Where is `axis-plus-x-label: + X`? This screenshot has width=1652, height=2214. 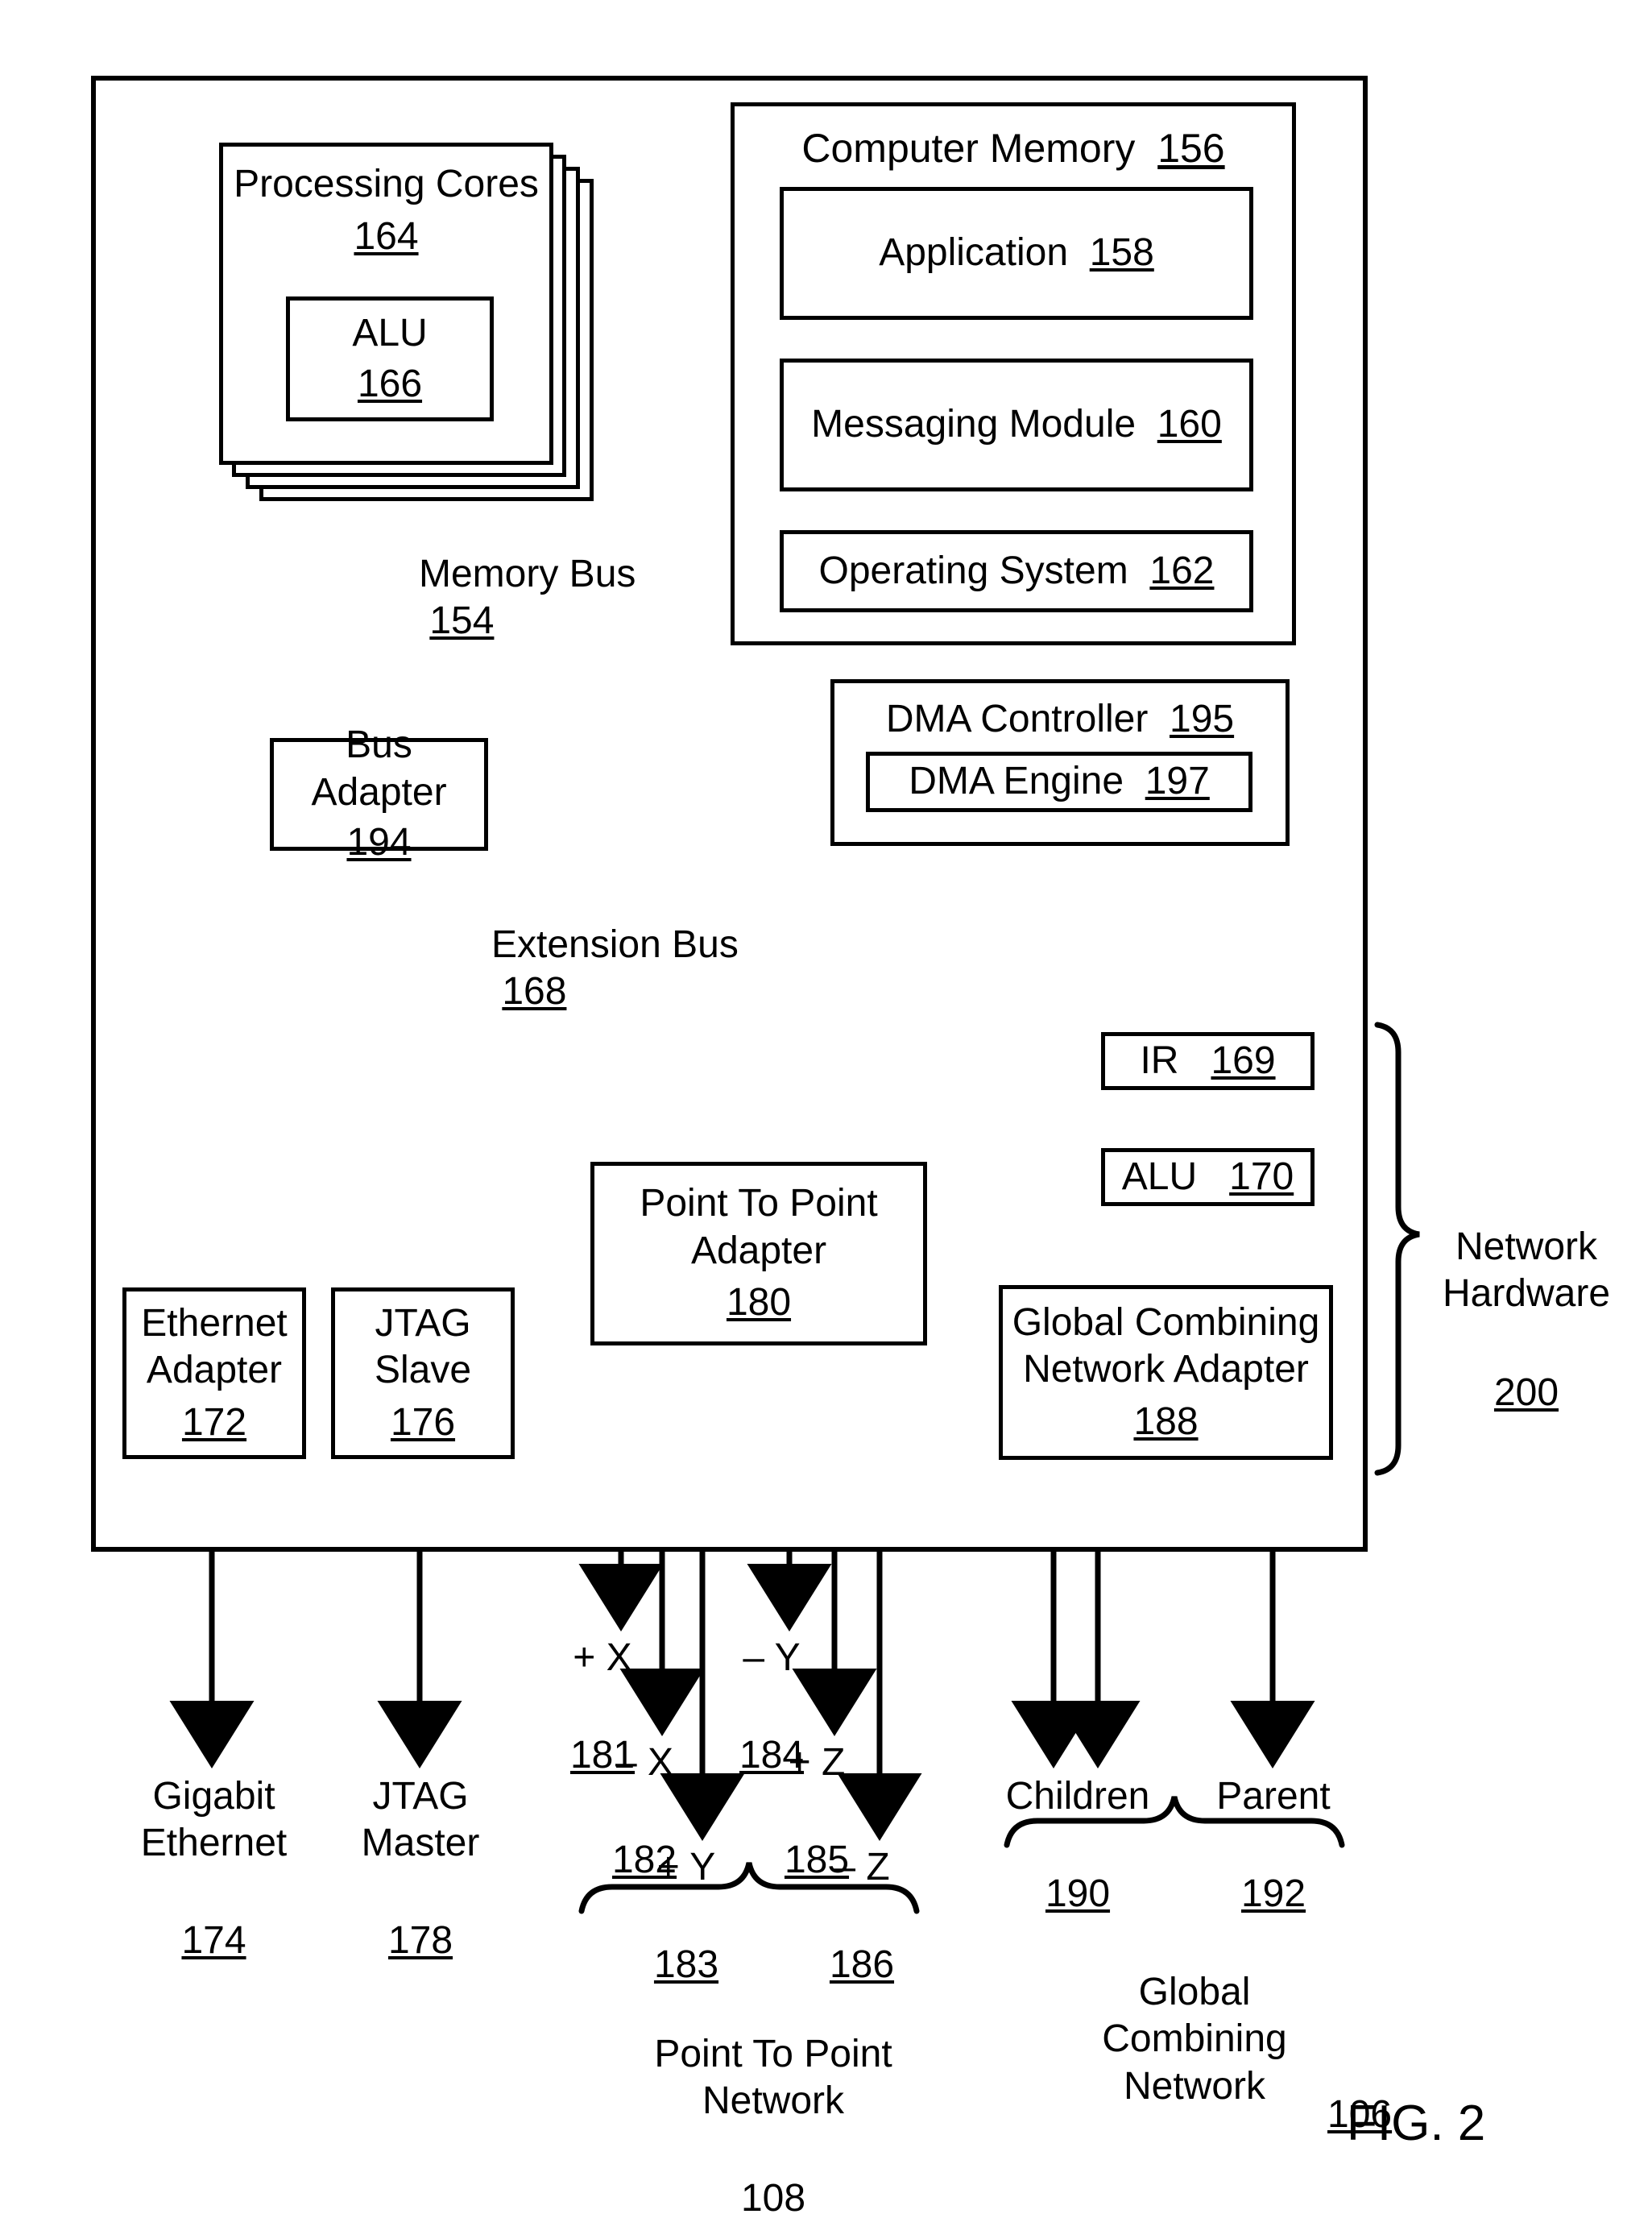 axis-plus-x-label: + X is located at coordinates (602, 1658).